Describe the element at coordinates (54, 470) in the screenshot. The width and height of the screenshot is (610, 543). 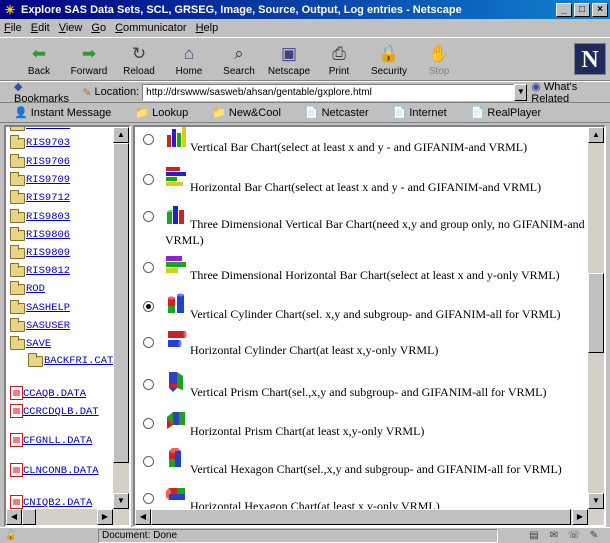
I see `tree-item: CLNCONB.DATA` at that location.